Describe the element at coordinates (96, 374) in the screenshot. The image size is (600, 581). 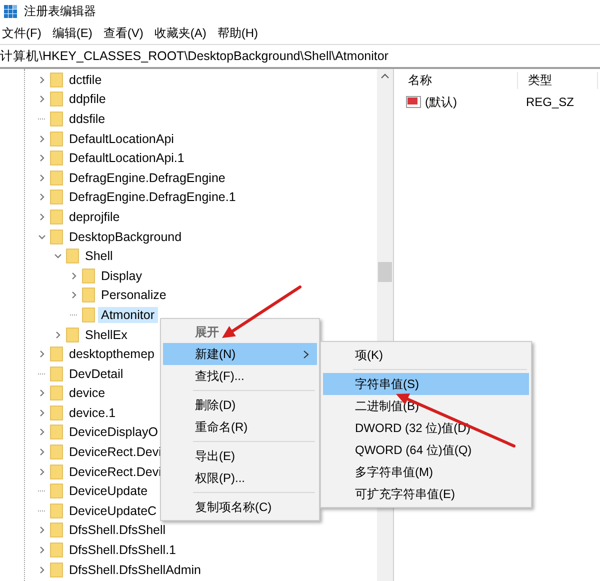
I see `tree-item: DevDetail` at that location.